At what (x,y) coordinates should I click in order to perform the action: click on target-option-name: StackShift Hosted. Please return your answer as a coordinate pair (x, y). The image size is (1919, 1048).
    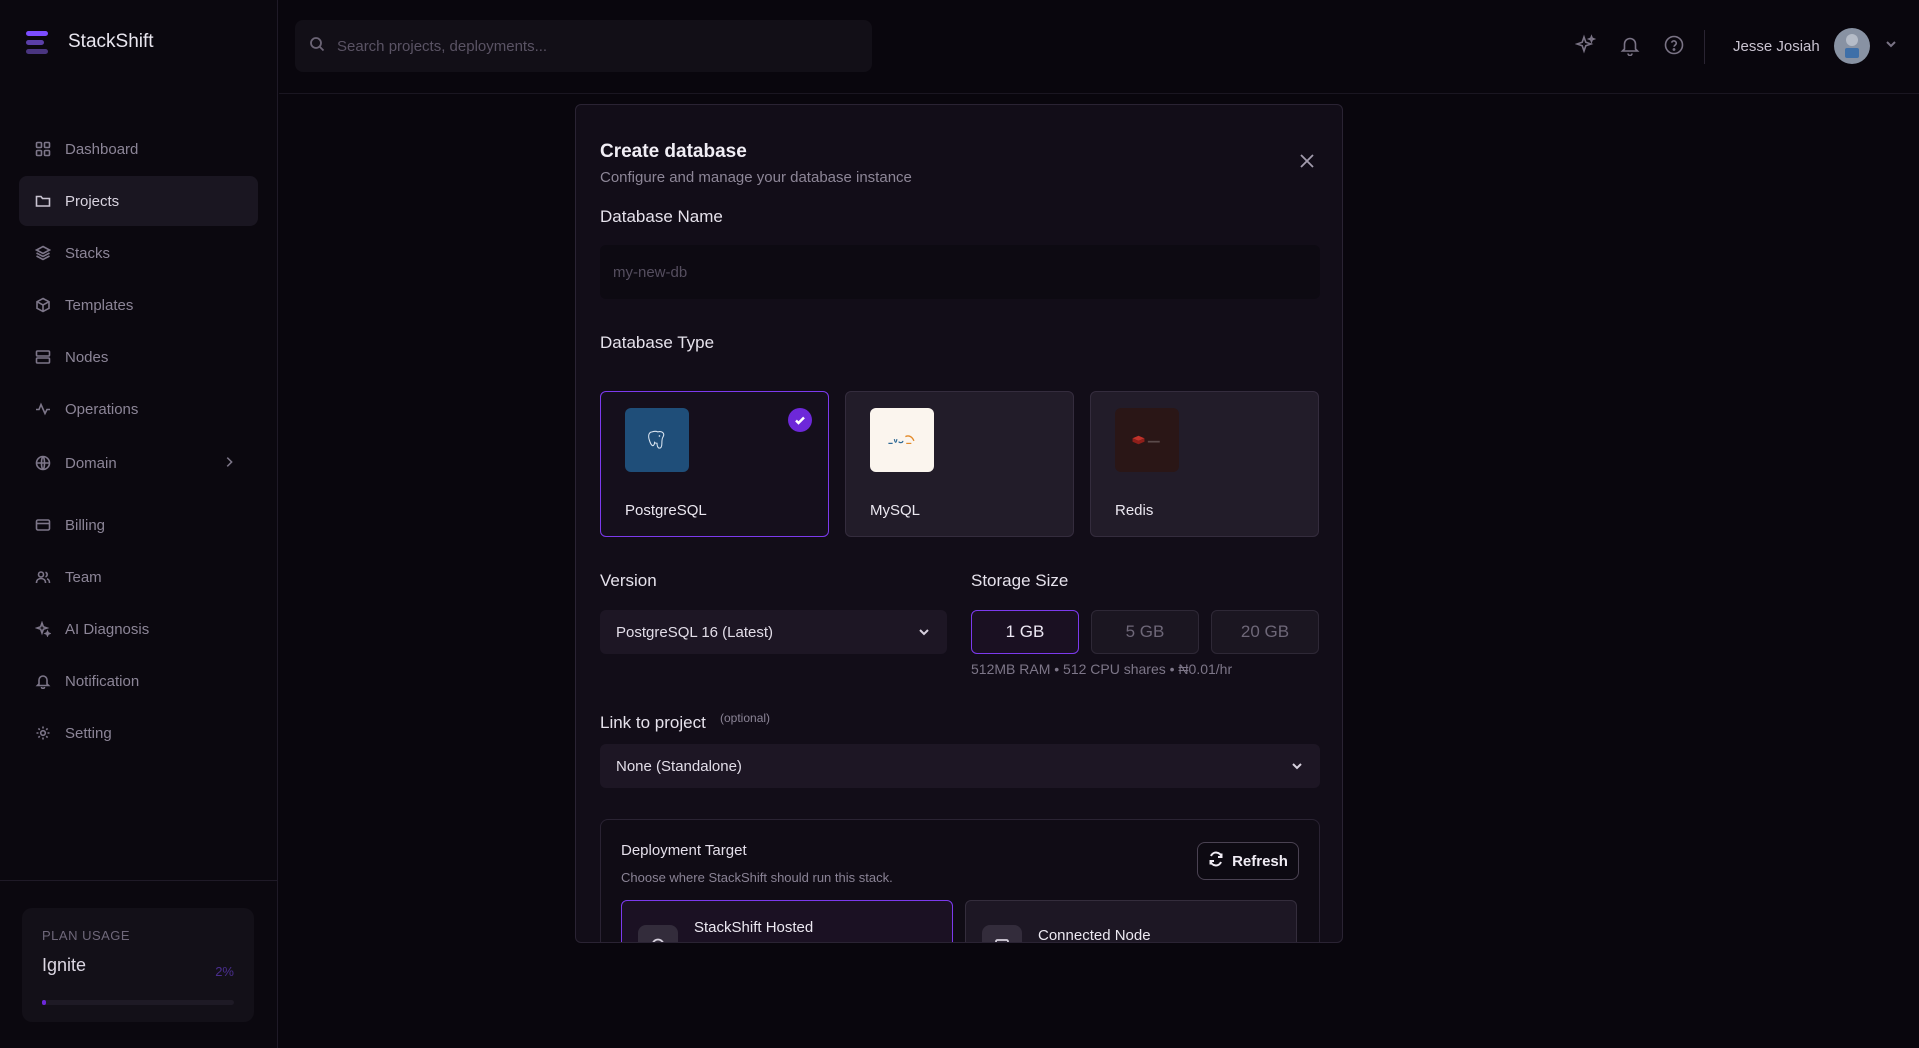
    Looking at the image, I should click on (754, 927).